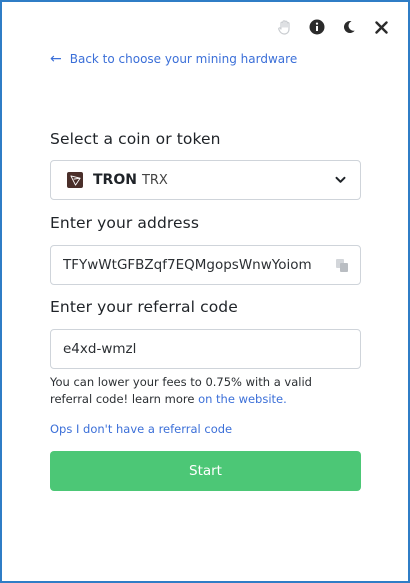 This screenshot has height=583, width=410. I want to click on chevron-down-icon, so click(340, 180).